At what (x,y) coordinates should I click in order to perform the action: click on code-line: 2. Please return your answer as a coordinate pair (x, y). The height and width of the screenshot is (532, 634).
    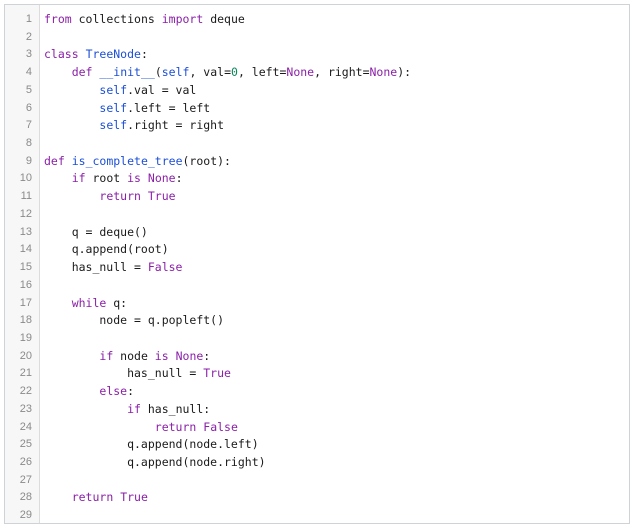
    Looking at the image, I should click on (317, 38).